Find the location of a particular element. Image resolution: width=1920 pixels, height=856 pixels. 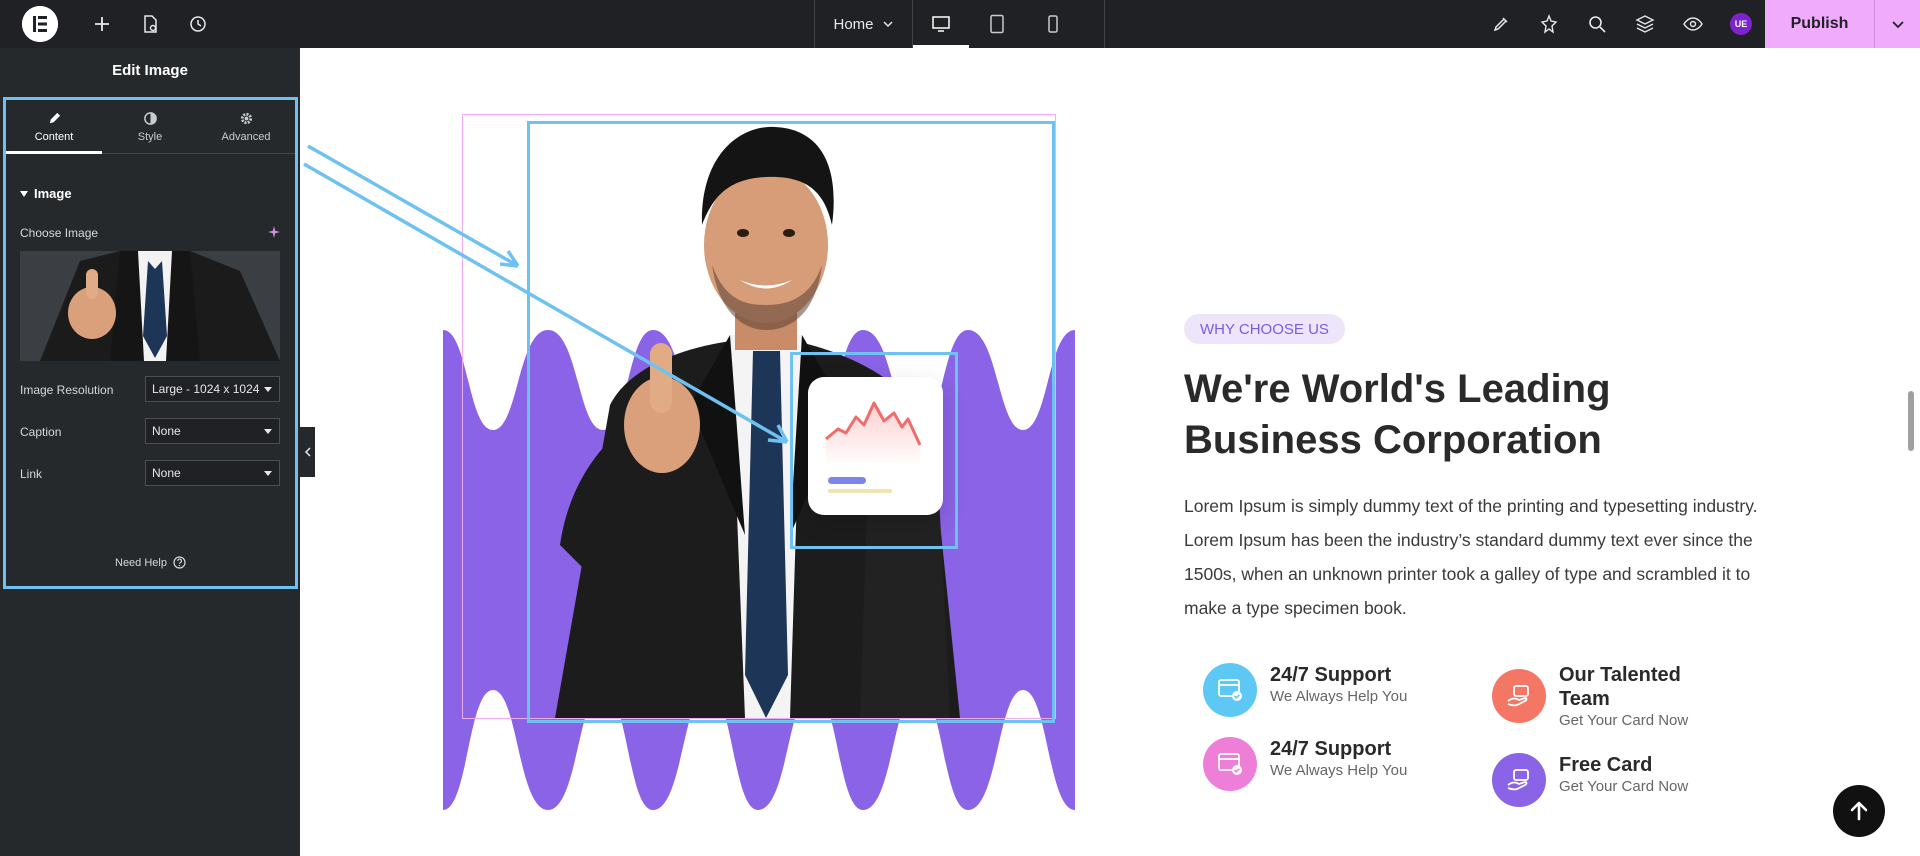

feature-item: Our Talented Team Get Your Card Now is located at coordinates (1612, 697).